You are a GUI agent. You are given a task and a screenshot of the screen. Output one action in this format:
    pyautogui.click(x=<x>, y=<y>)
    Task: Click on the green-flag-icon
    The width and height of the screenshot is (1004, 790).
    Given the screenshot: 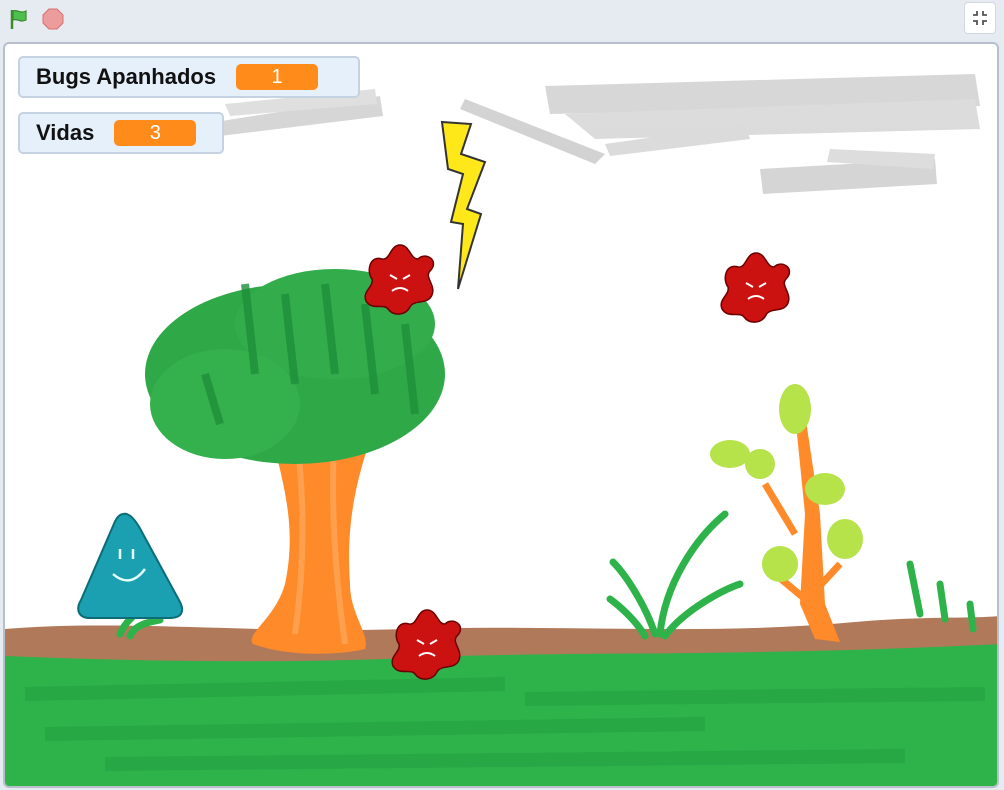 What is the action you would take?
    pyautogui.click(x=19, y=19)
    